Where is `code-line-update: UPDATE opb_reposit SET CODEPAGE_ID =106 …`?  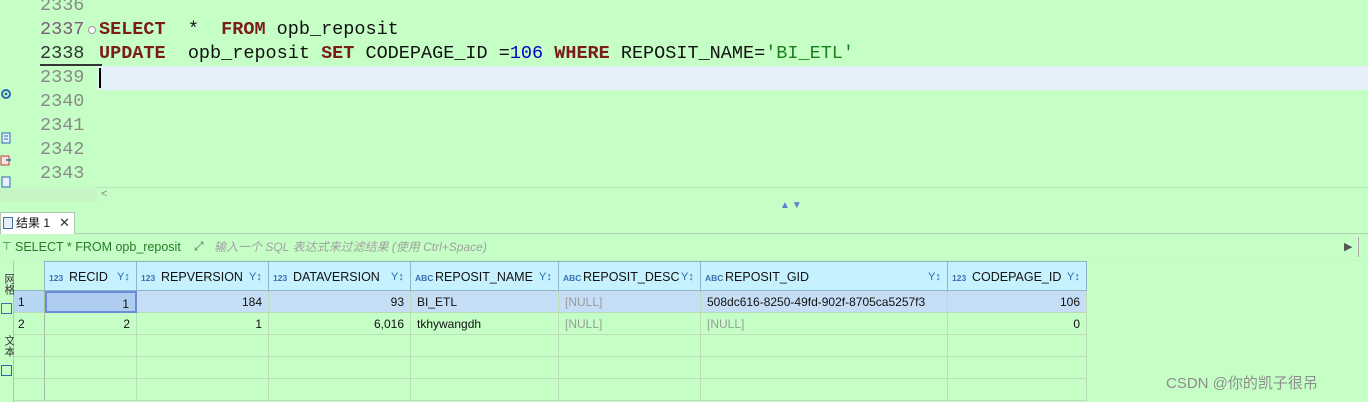
code-line-update: UPDATE opb_reposit SET CODEPAGE_ID =106 … is located at coordinates (476, 54).